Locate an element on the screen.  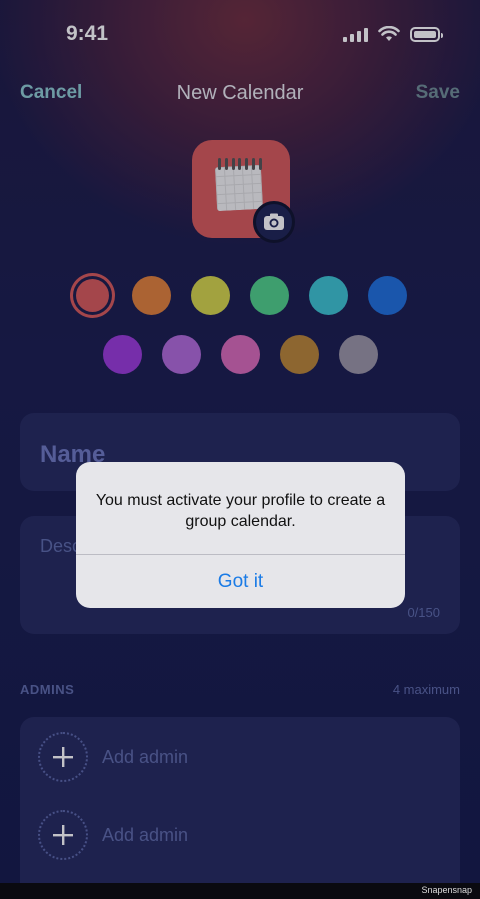
watermark-text: Snapensnap is located at coordinates (446, 890).